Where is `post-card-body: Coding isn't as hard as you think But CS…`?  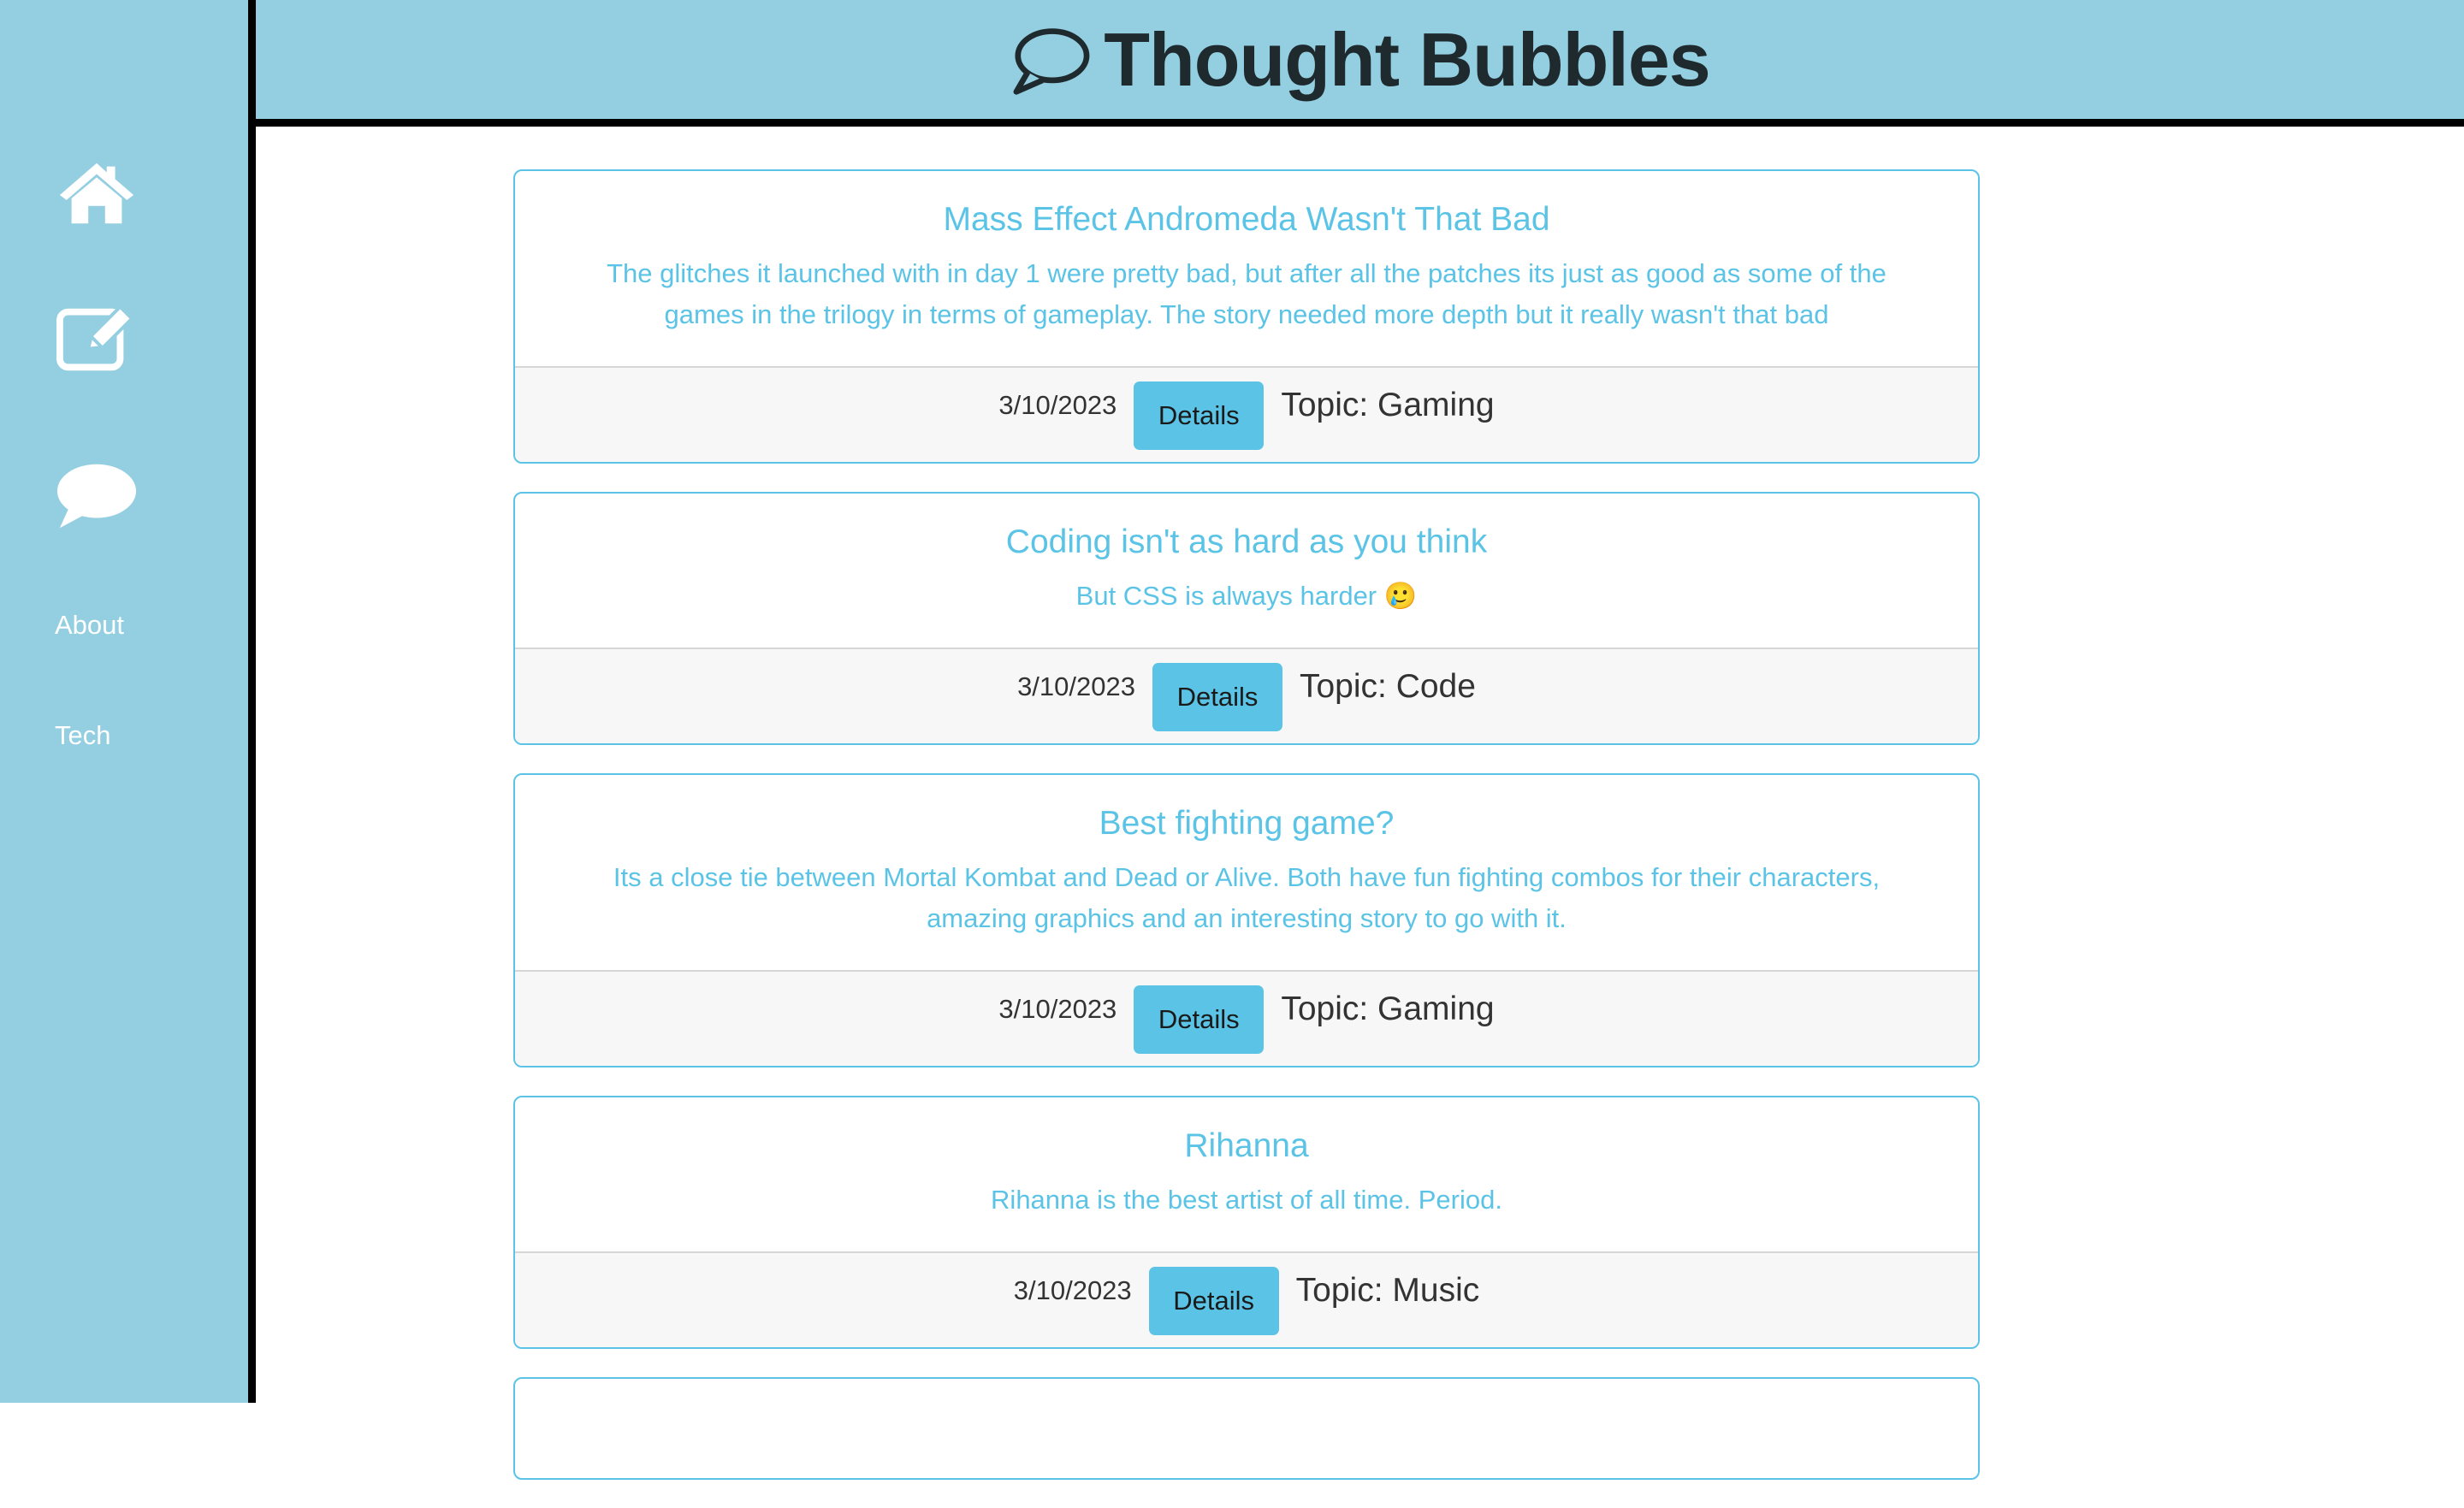
post-card-body: Coding isn't as hard as you think But CS… is located at coordinates (1246, 571).